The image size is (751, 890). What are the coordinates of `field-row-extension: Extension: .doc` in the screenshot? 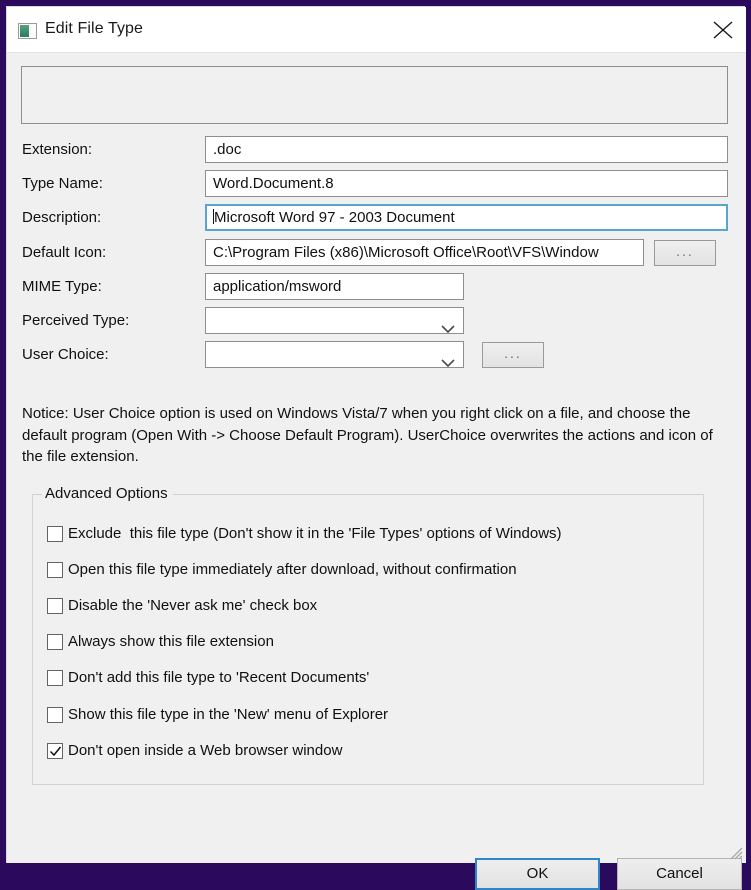 It's located at (376, 151).